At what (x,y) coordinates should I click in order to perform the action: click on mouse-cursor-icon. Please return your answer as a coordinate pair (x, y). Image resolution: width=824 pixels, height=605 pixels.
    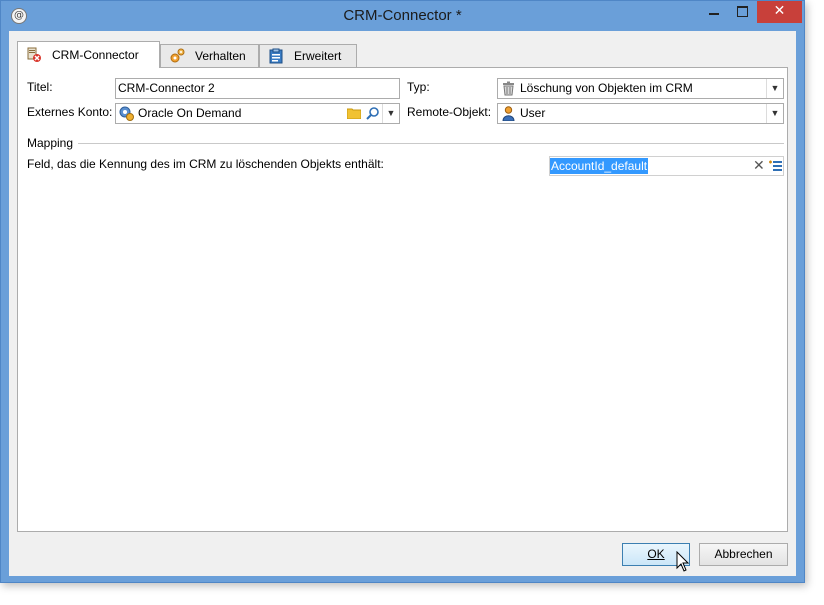
    Looking at the image, I should click on (683, 561).